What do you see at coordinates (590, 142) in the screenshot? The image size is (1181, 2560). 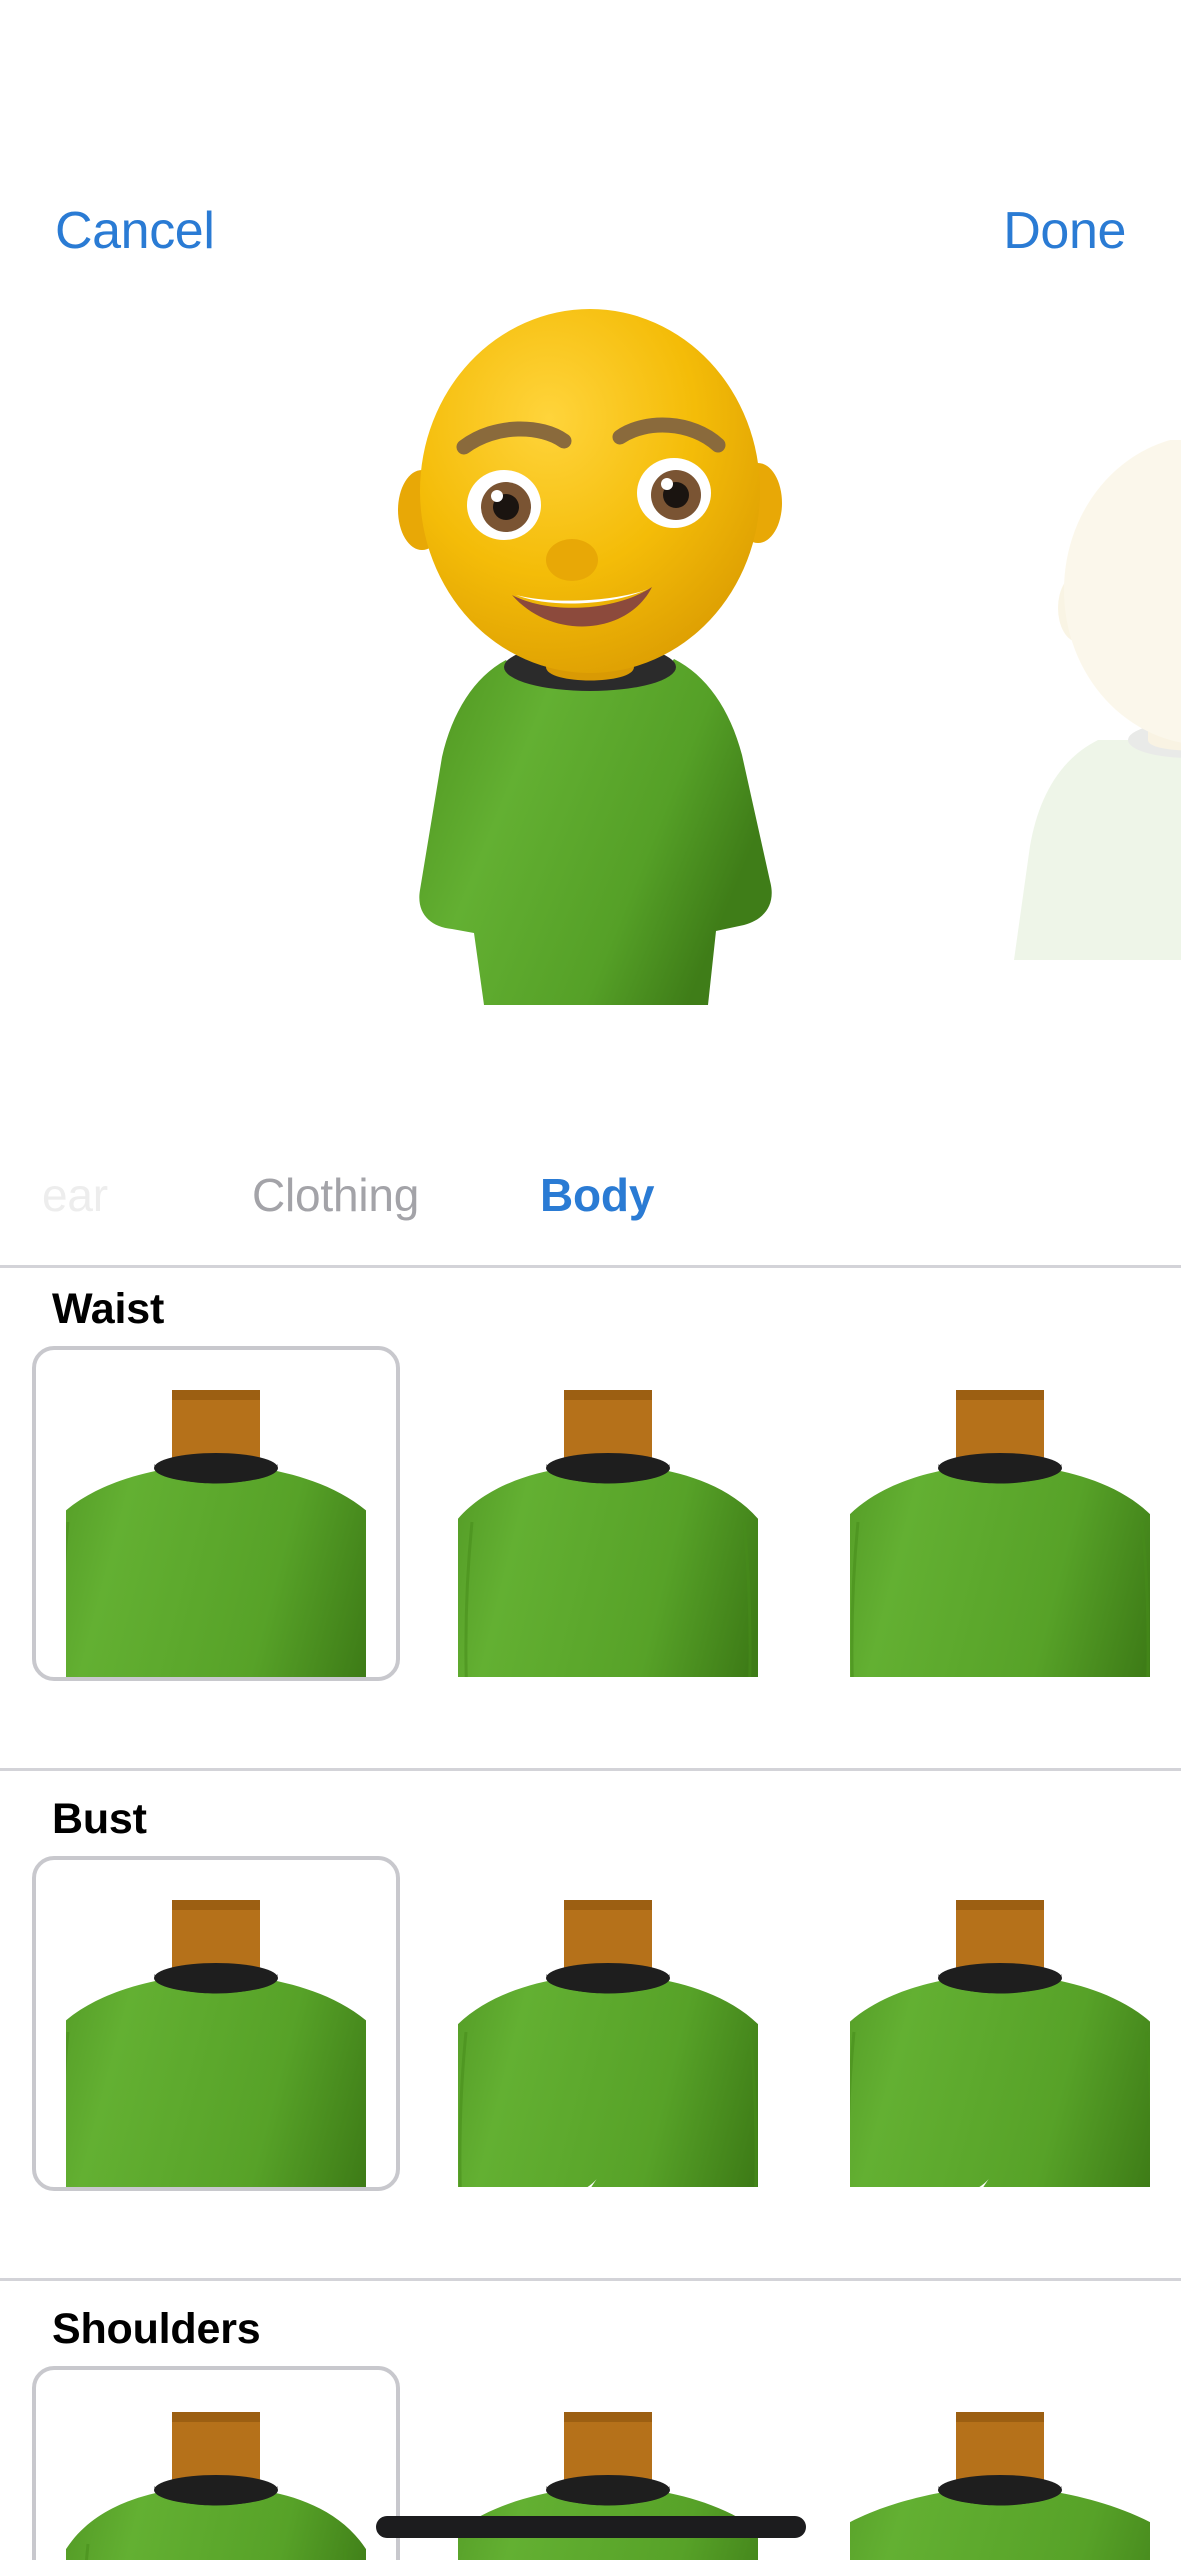 I see `navigation-bar: Cancel Done` at bounding box center [590, 142].